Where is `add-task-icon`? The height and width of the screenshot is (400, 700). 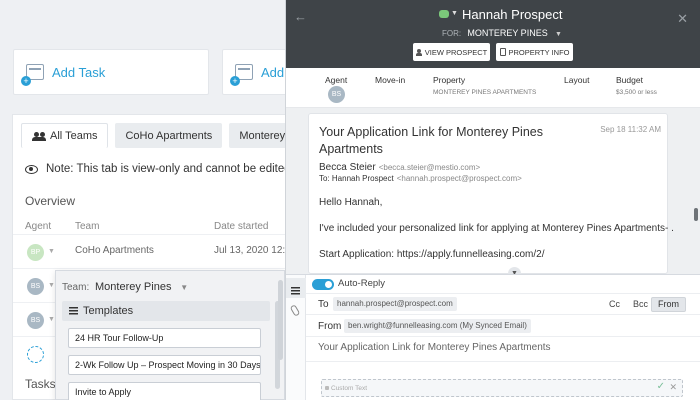
add-task-icon is located at coordinates (32, 75).